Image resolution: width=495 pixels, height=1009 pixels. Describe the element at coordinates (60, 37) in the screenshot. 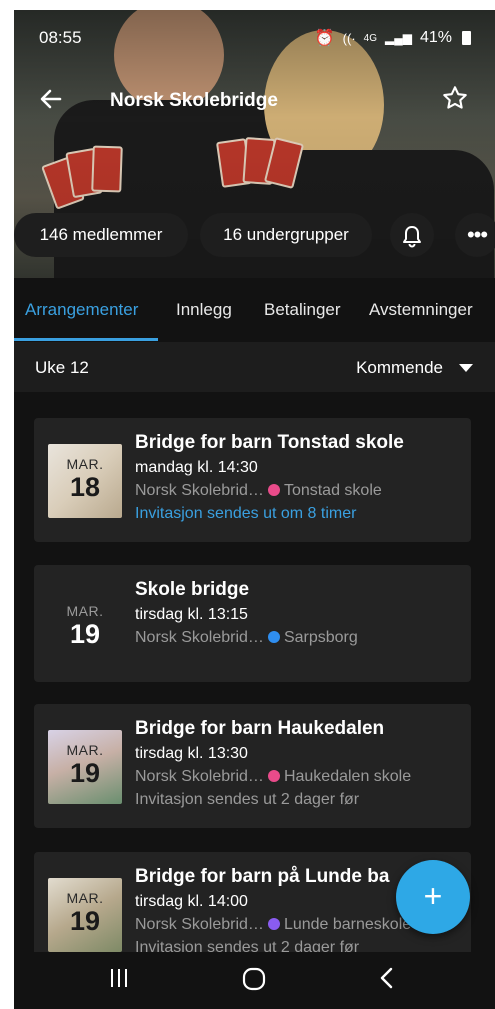

I see `status-time: 08:55` at that location.